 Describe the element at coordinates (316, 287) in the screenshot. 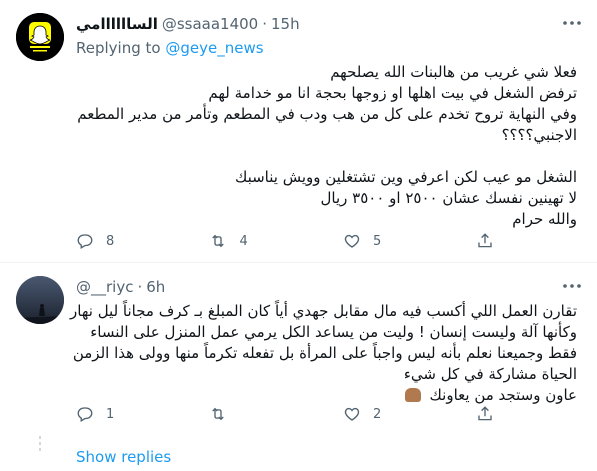

I see `tweet-header: @__riyc · 6h` at that location.